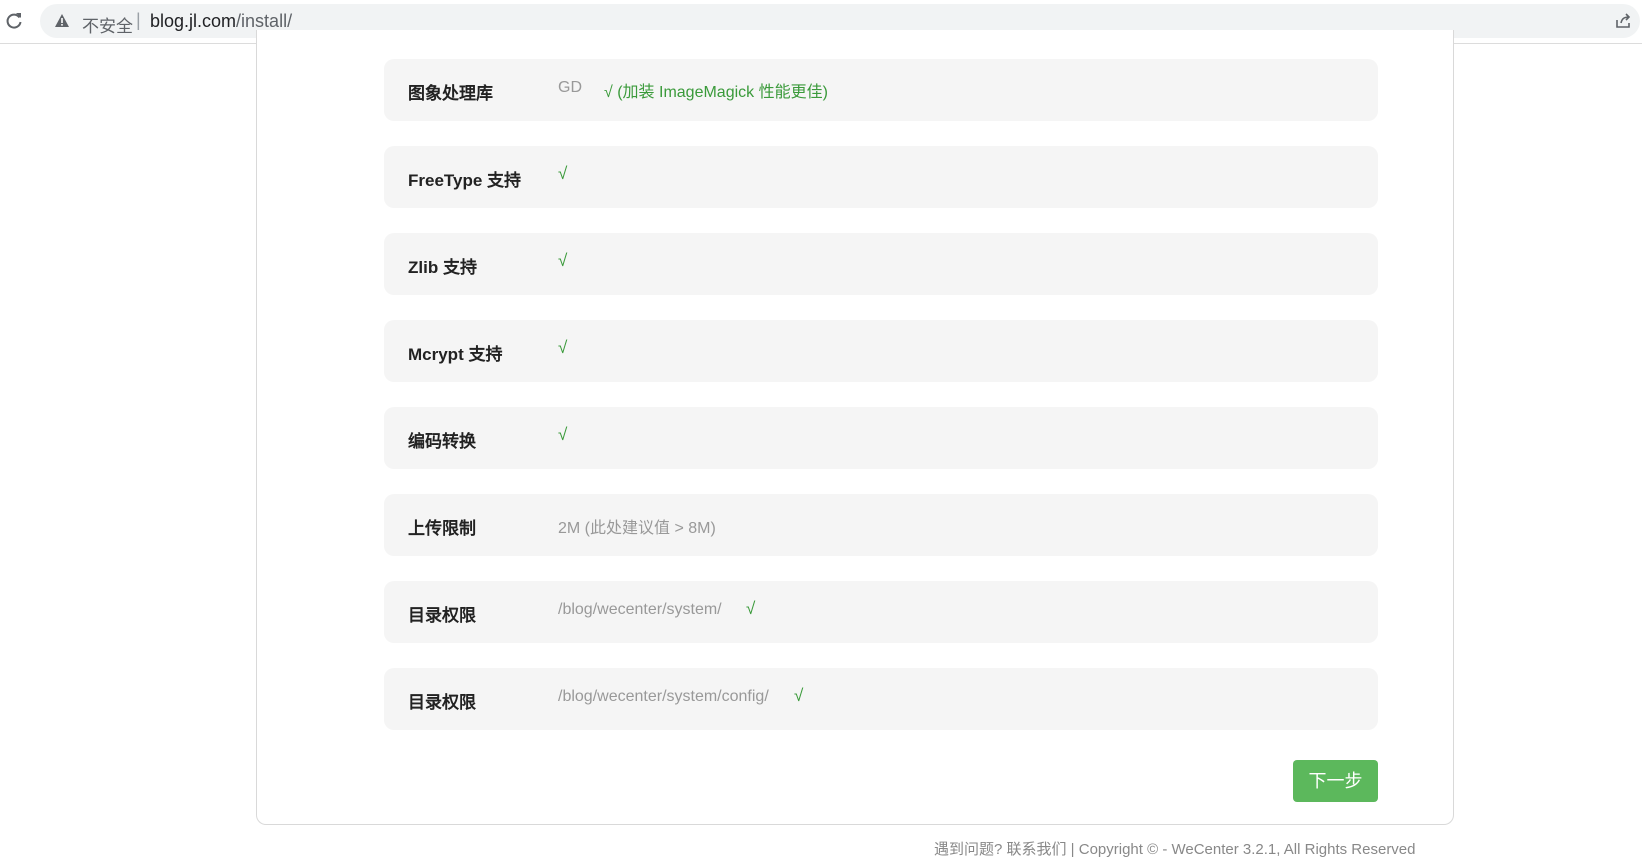  What do you see at coordinates (465, 180) in the screenshot?
I see `row-label: FreeType 支持` at bounding box center [465, 180].